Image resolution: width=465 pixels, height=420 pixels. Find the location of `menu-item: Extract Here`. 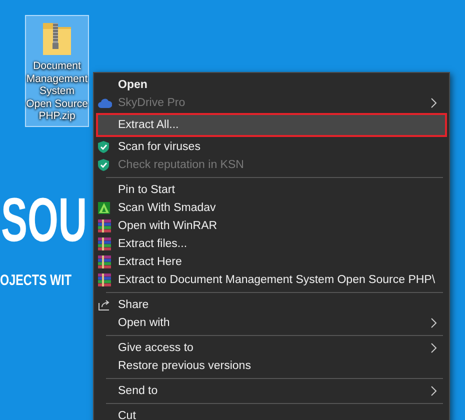

menu-item: Extract Here is located at coordinates (271, 262).